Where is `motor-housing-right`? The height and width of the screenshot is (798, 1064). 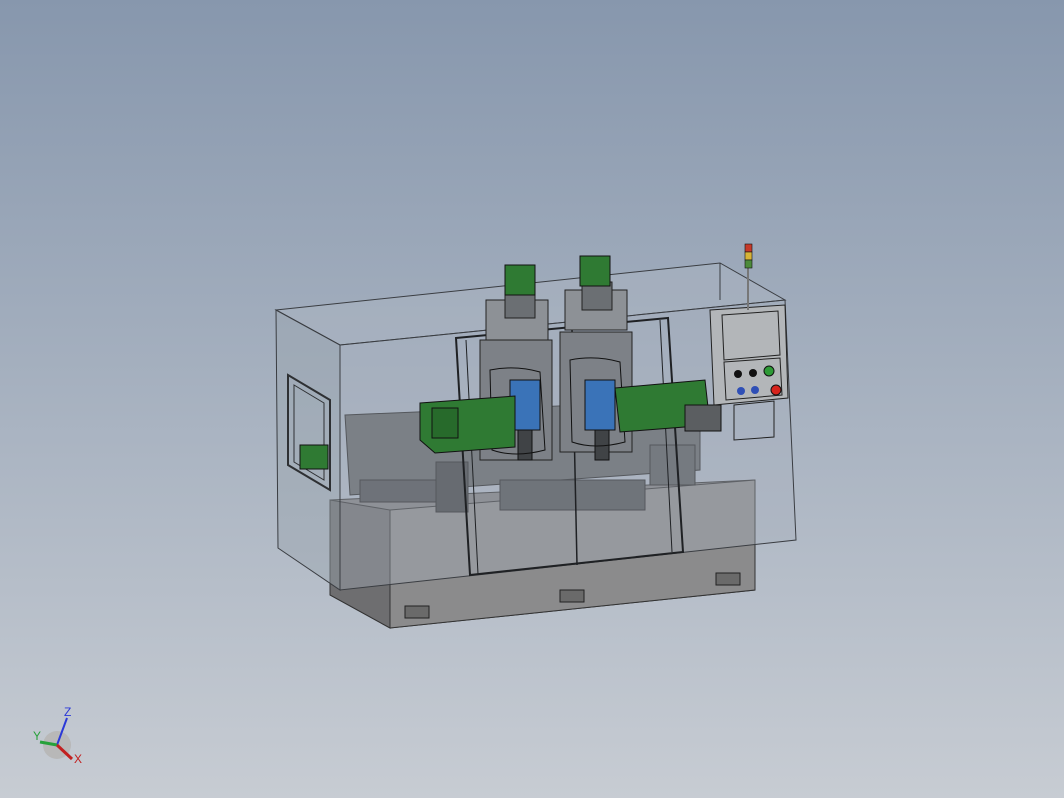
motor-housing-right is located at coordinates (668, 406).